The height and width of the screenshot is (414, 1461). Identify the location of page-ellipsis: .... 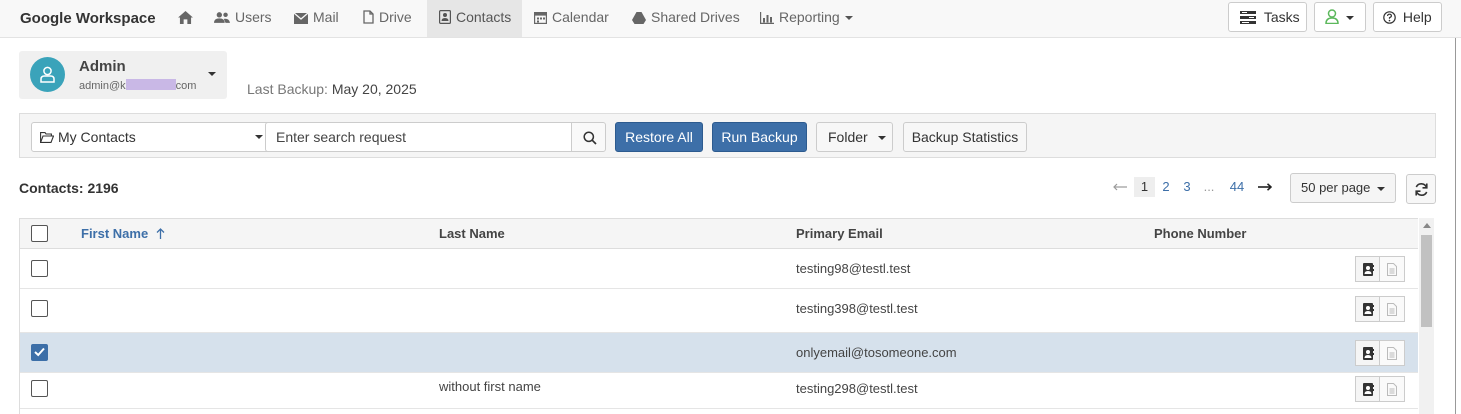
(1209, 186).